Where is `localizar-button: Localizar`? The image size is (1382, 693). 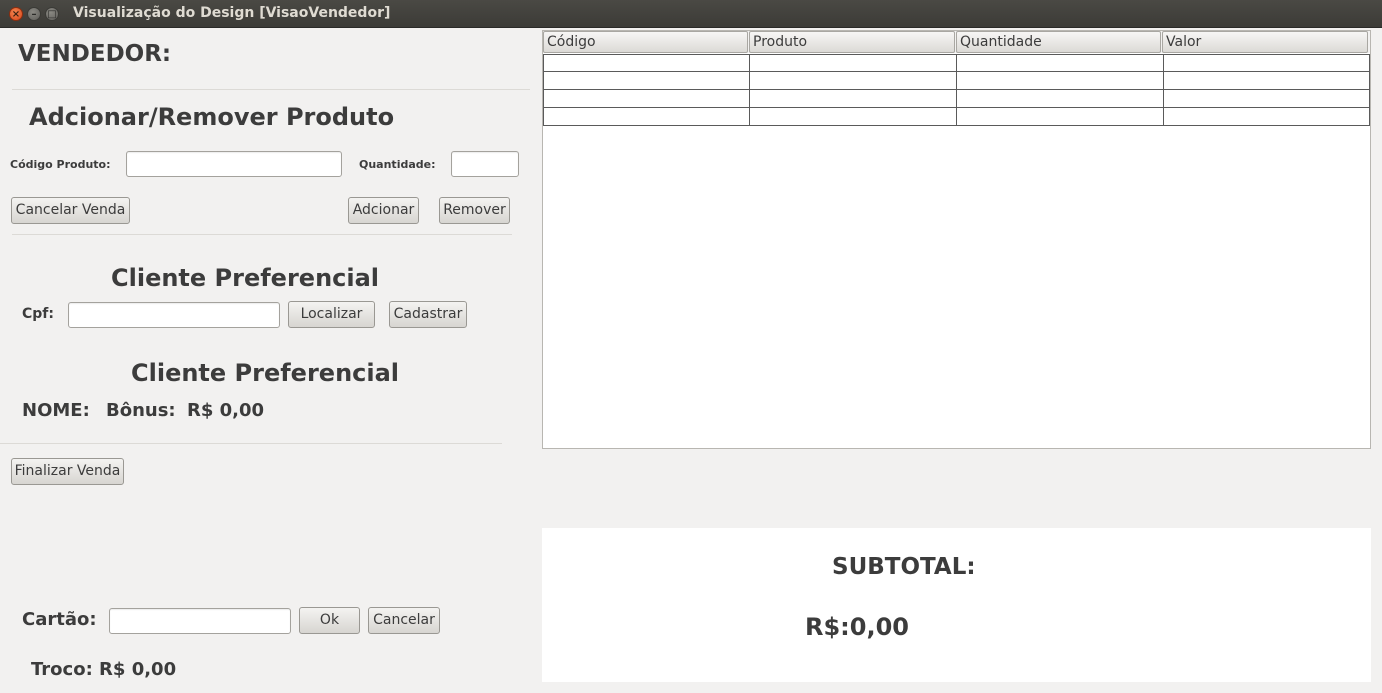 localizar-button: Localizar is located at coordinates (331, 314).